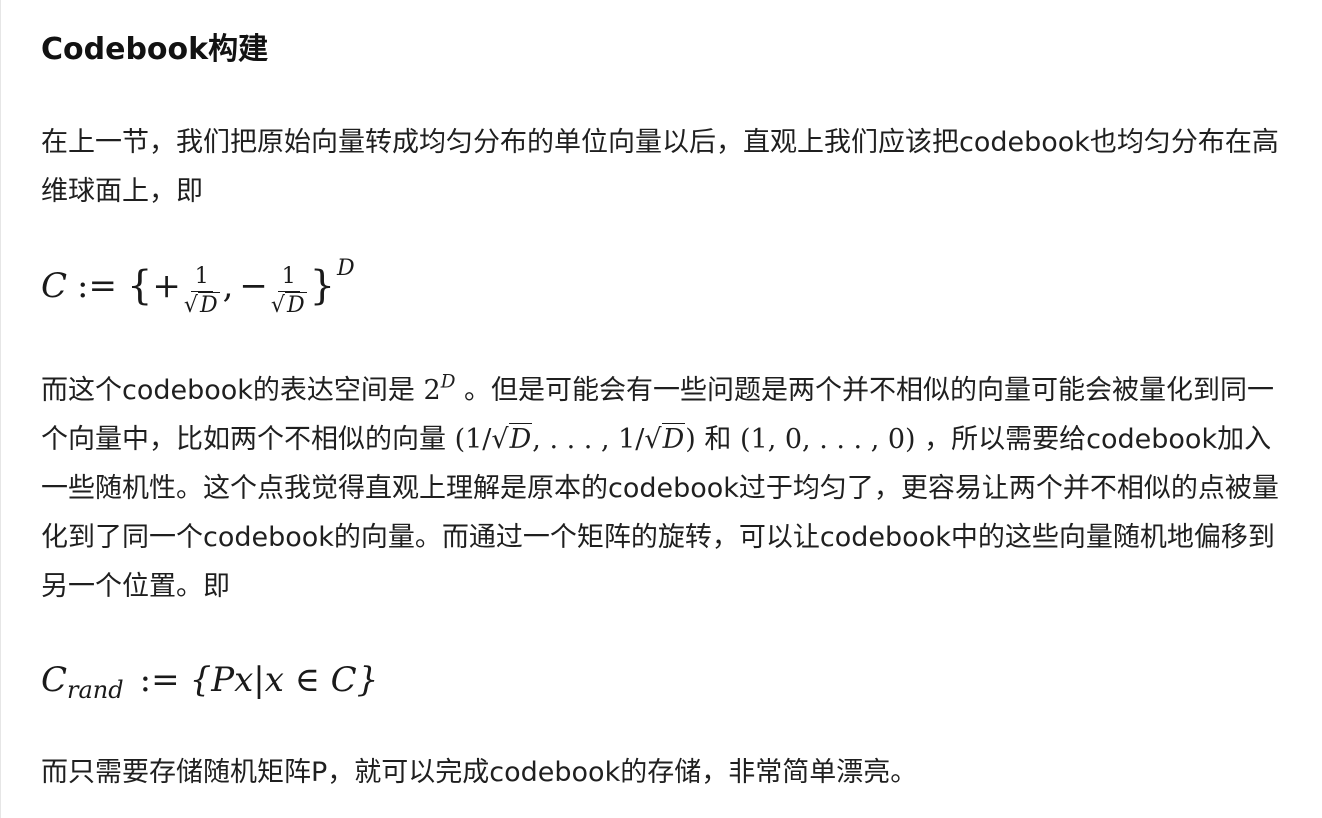  I want to click on formula-minus: −, so click(253, 286).